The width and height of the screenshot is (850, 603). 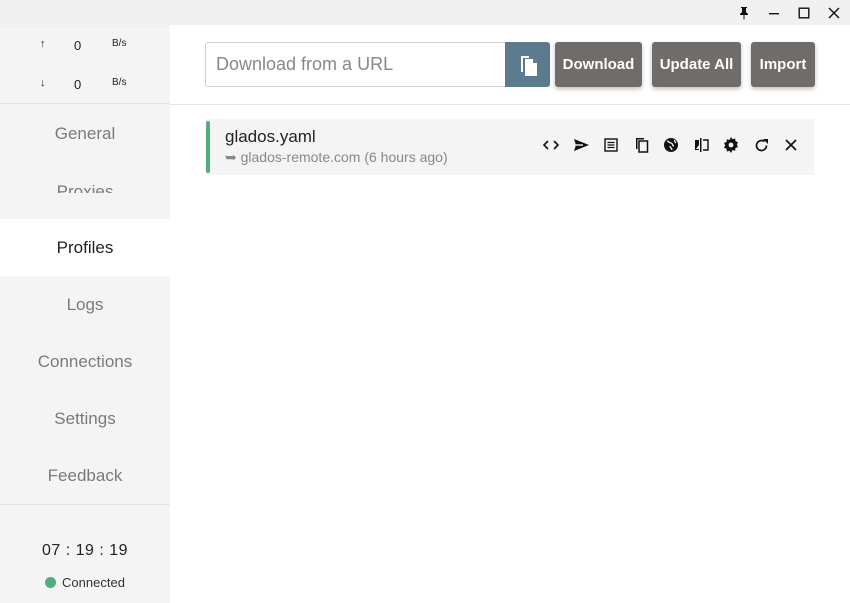 I want to click on close-icon, so click(x=791, y=145).